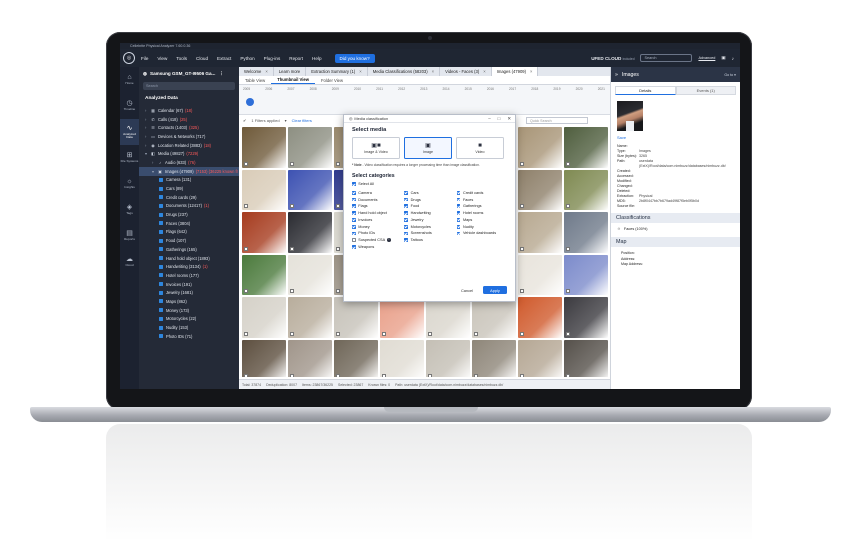 This screenshot has height=542, width=863. I want to click on camera-icon: ▣, so click(723, 58).